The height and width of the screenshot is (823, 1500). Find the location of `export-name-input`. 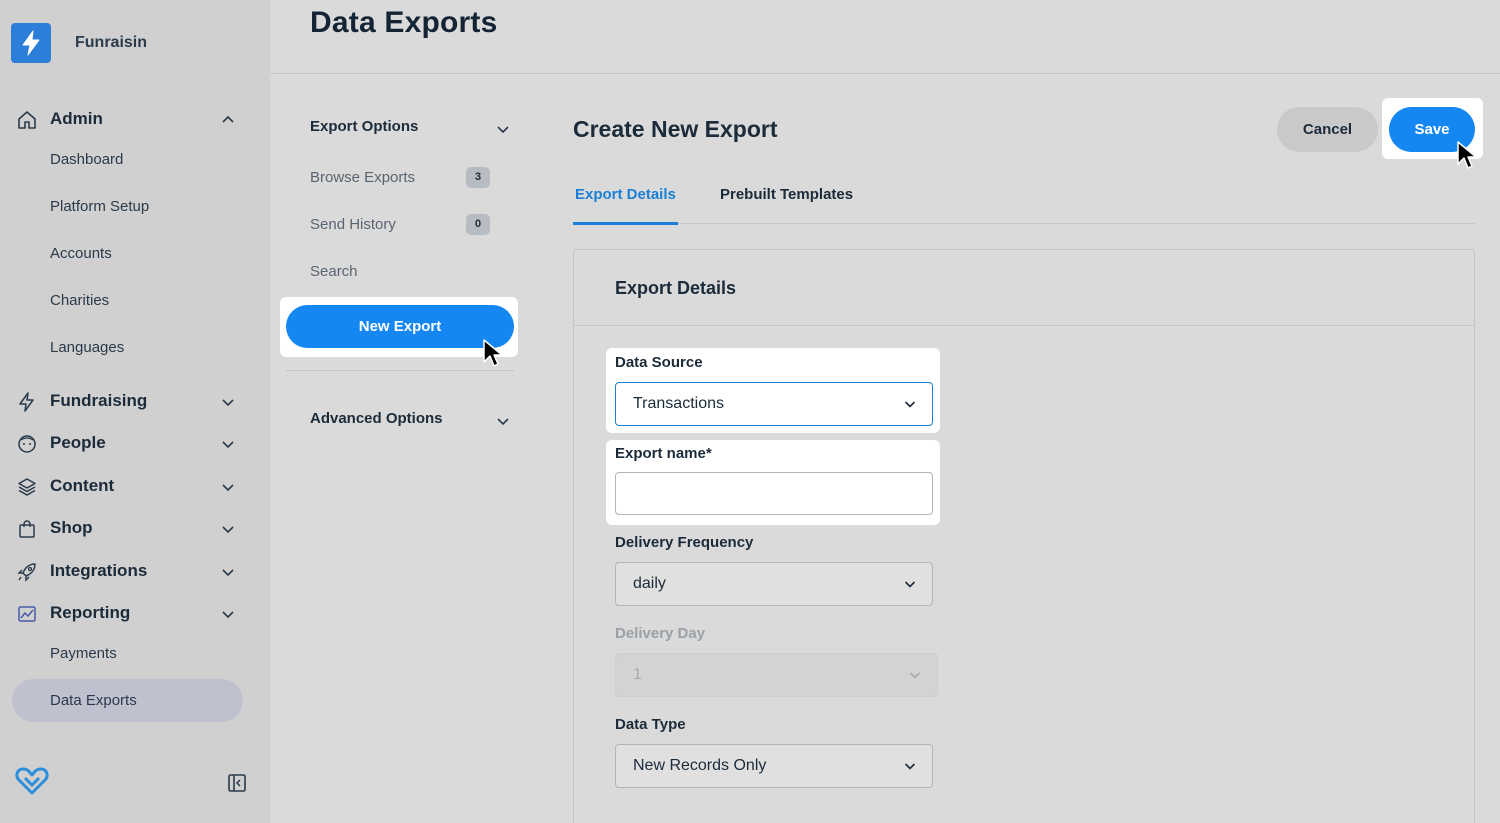

export-name-input is located at coordinates (774, 493).